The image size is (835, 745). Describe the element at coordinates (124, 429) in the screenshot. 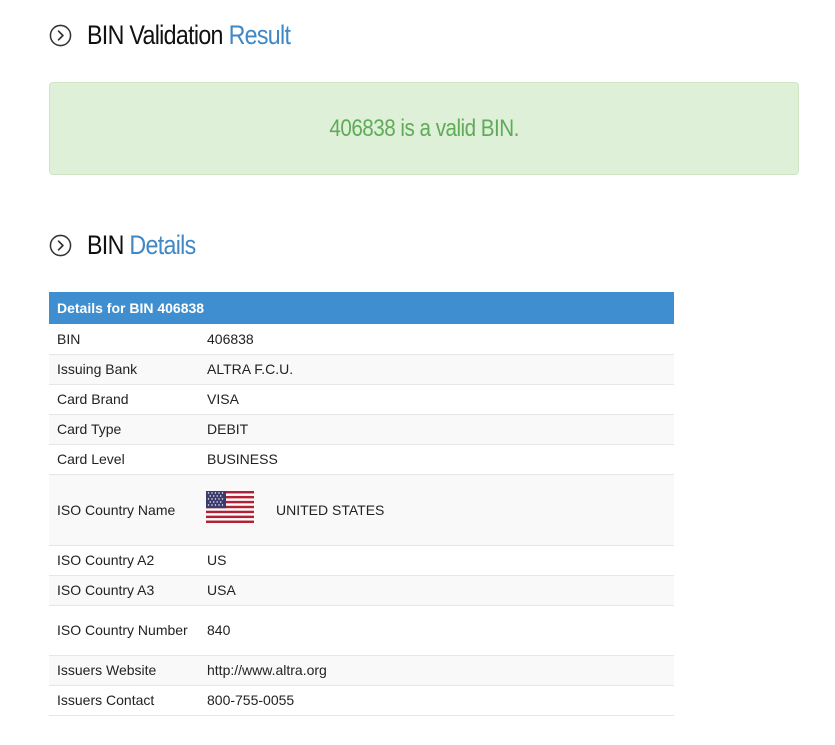

I see `row-label: Card Type` at that location.